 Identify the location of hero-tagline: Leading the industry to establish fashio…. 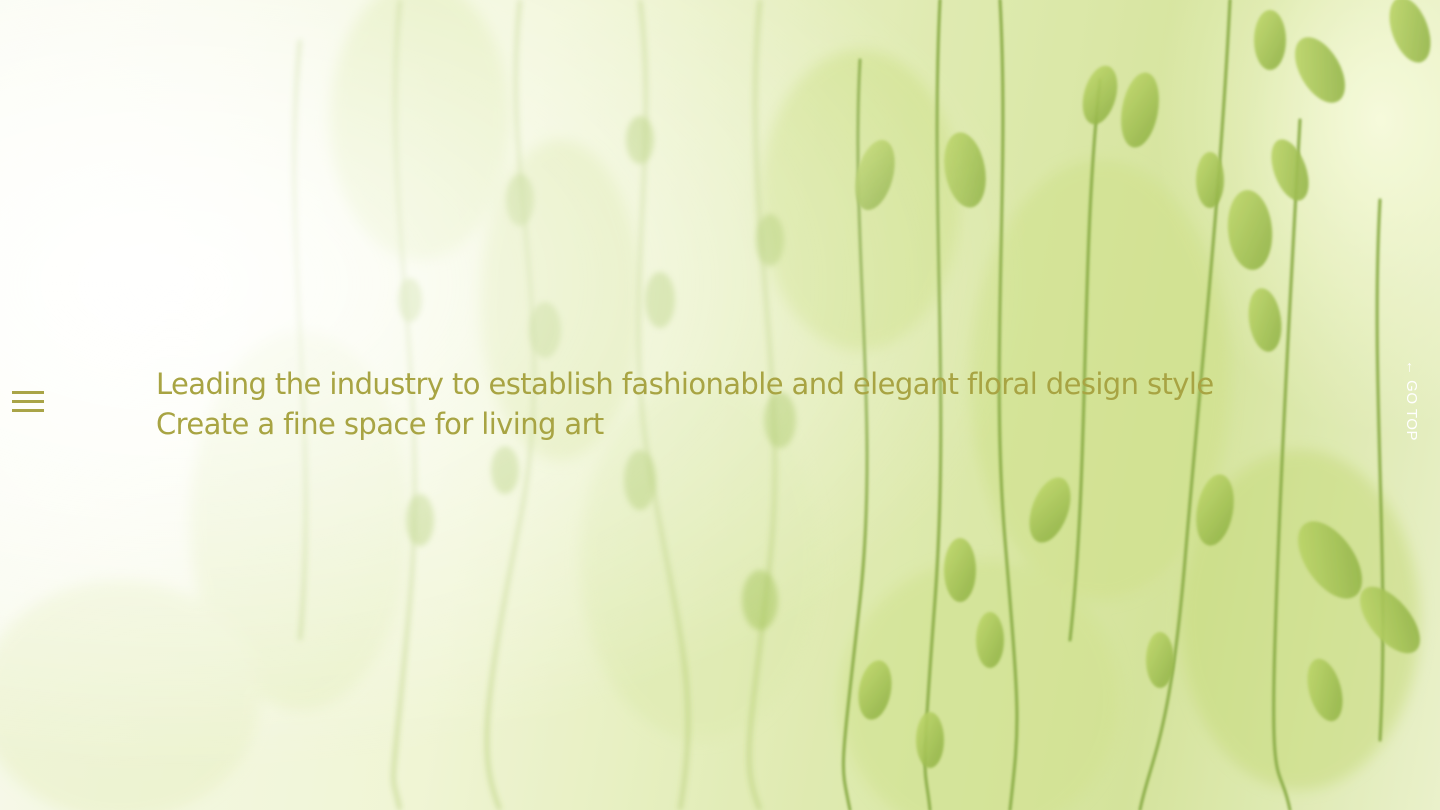
(685, 404).